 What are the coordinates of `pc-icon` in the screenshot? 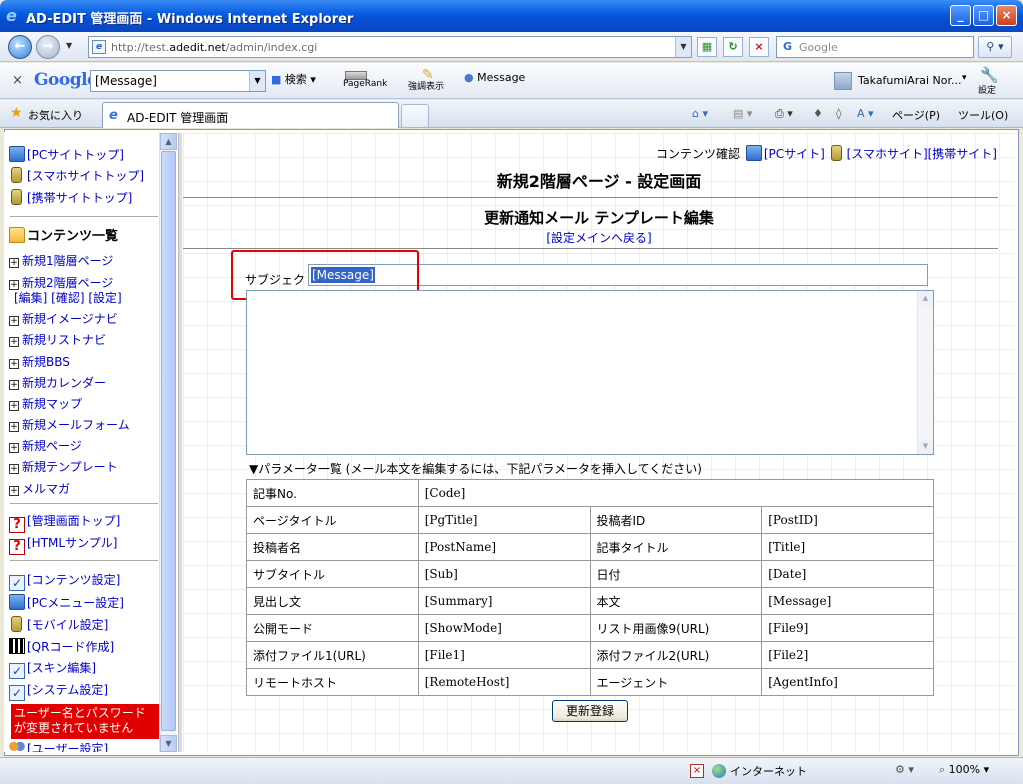 It's located at (17, 602).